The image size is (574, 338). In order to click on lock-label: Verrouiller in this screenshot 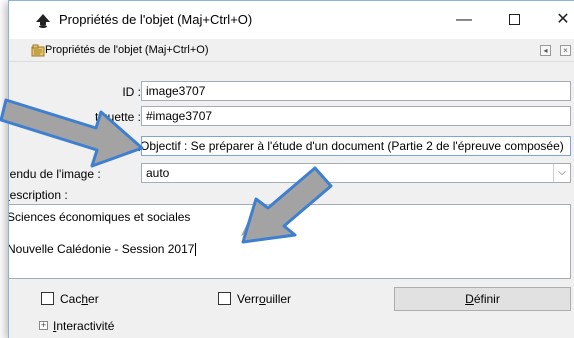, I will do `click(264, 299)`.